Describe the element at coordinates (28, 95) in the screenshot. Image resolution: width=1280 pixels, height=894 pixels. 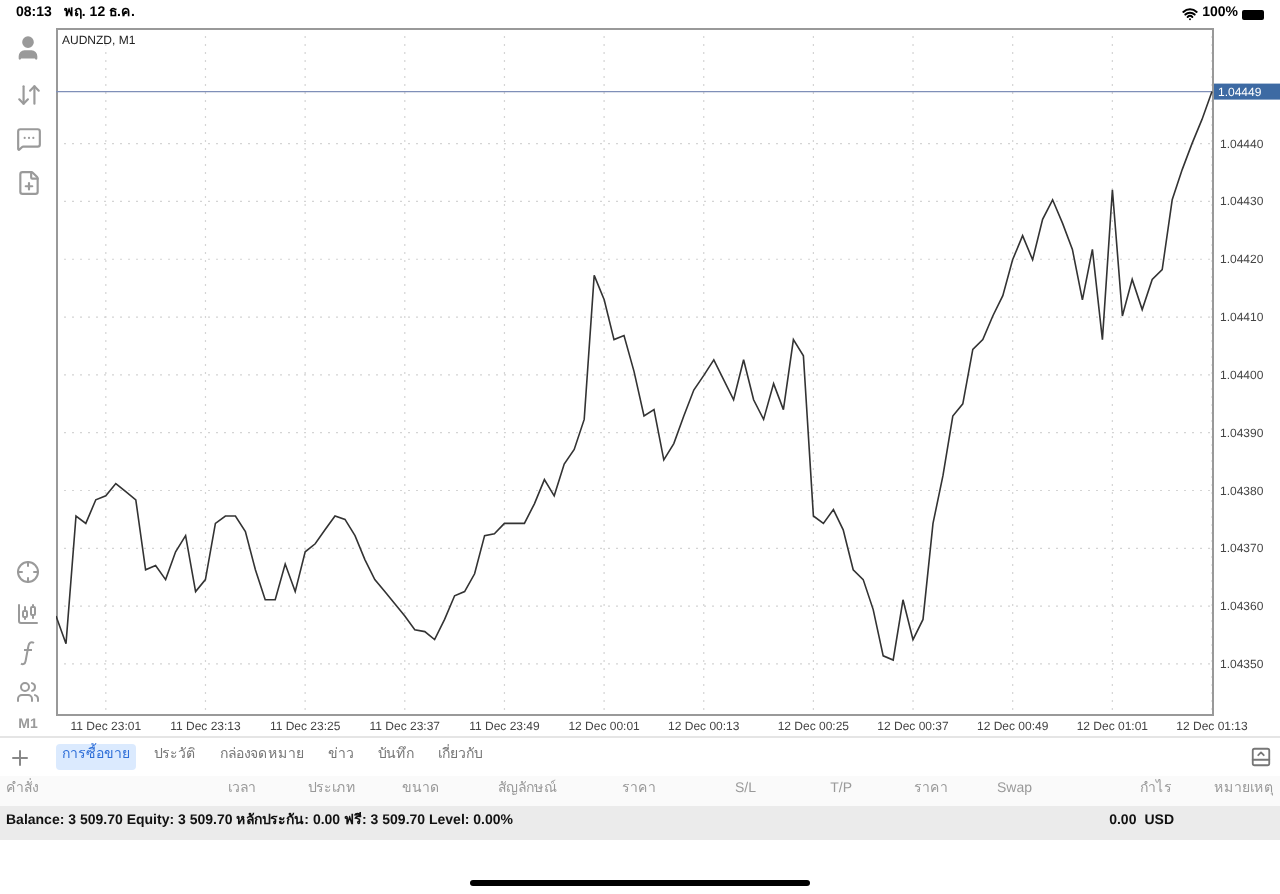
I see `arrows-icon` at that location.